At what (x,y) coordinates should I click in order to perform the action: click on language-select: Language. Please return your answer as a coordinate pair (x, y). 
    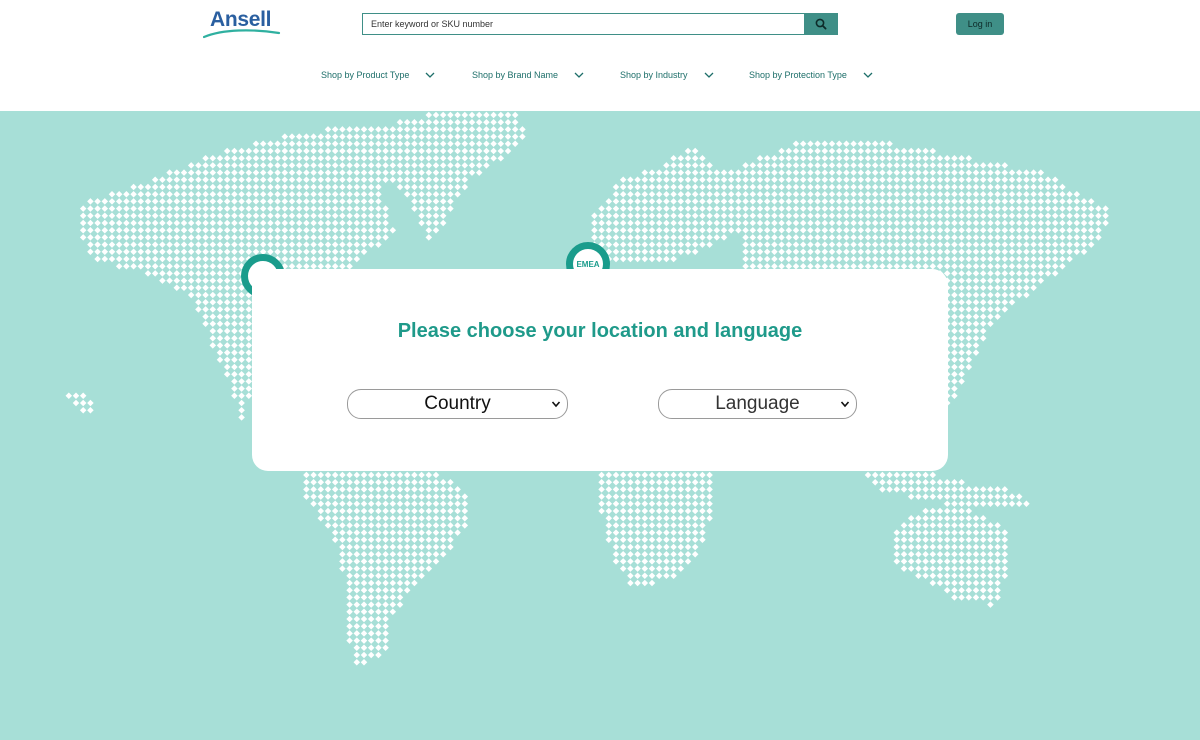
    Looking at the image, I should click on (757, 404).